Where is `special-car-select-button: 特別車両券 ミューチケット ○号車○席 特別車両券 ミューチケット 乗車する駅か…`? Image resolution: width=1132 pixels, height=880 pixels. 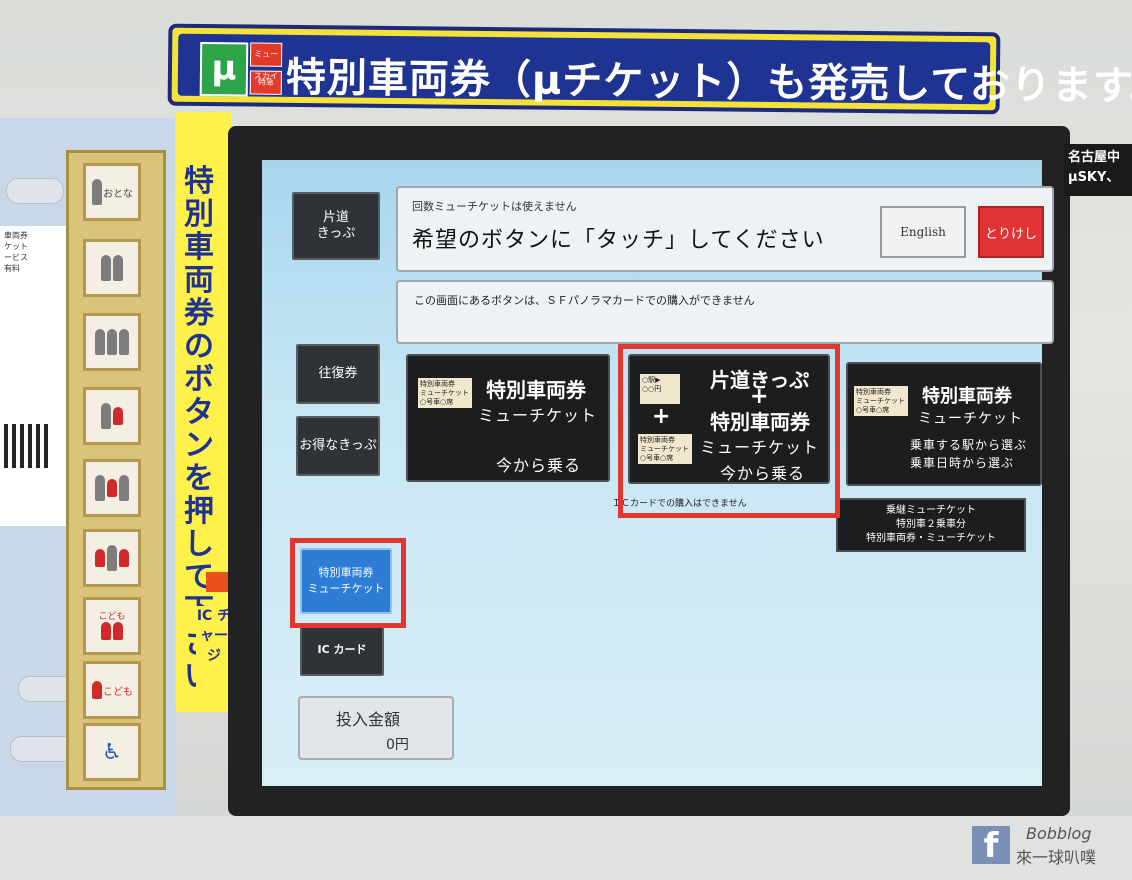 special-car-select-button: 特別車両券 ミューチケット ○号車○席 特別車両券 ミューチケット 乗車する駅か… is located at coordinates (944, 424).